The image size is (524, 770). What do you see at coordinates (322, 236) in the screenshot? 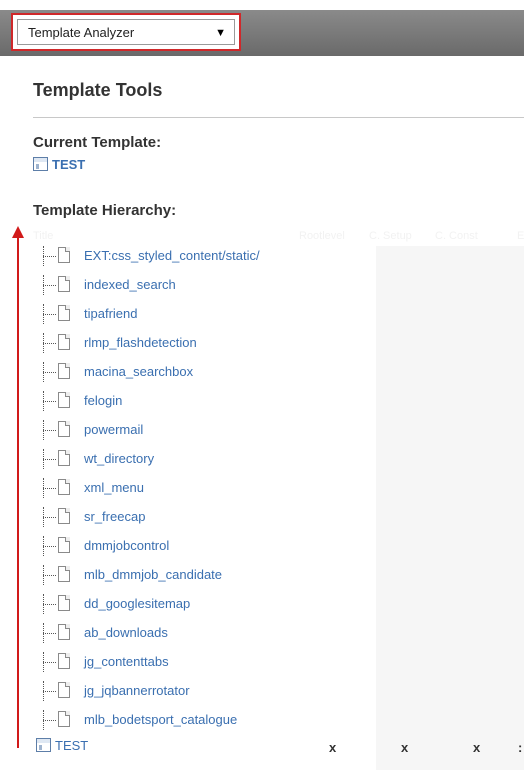
I see `col-rootlevel: Rootlevel` at bounding box center [322, 236].